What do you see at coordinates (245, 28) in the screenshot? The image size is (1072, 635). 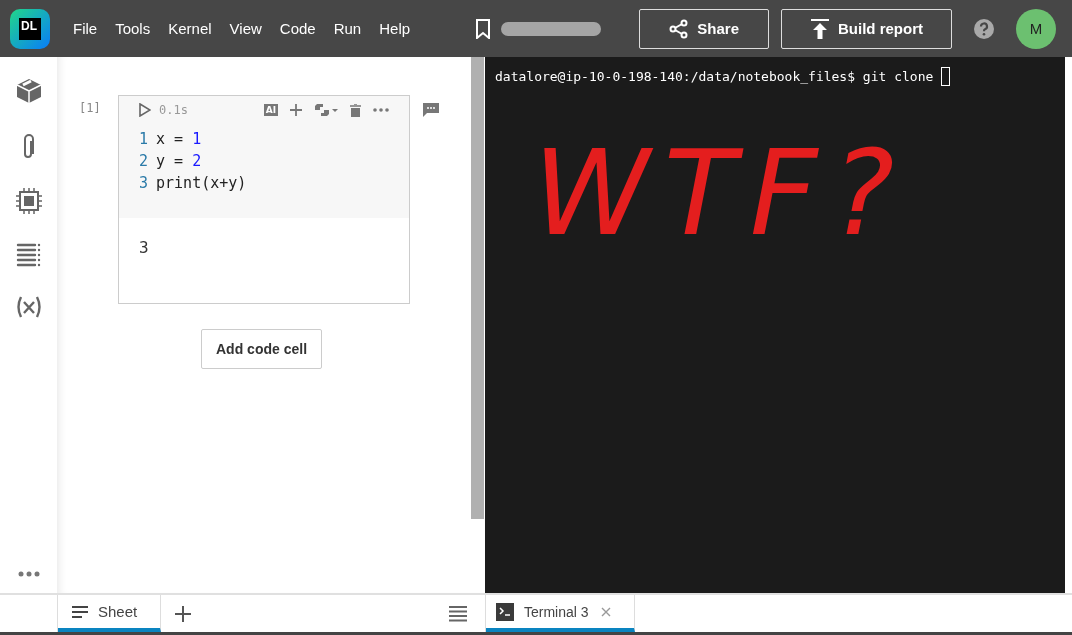 I see `menu-item: View` at bounding box center [245, 28].